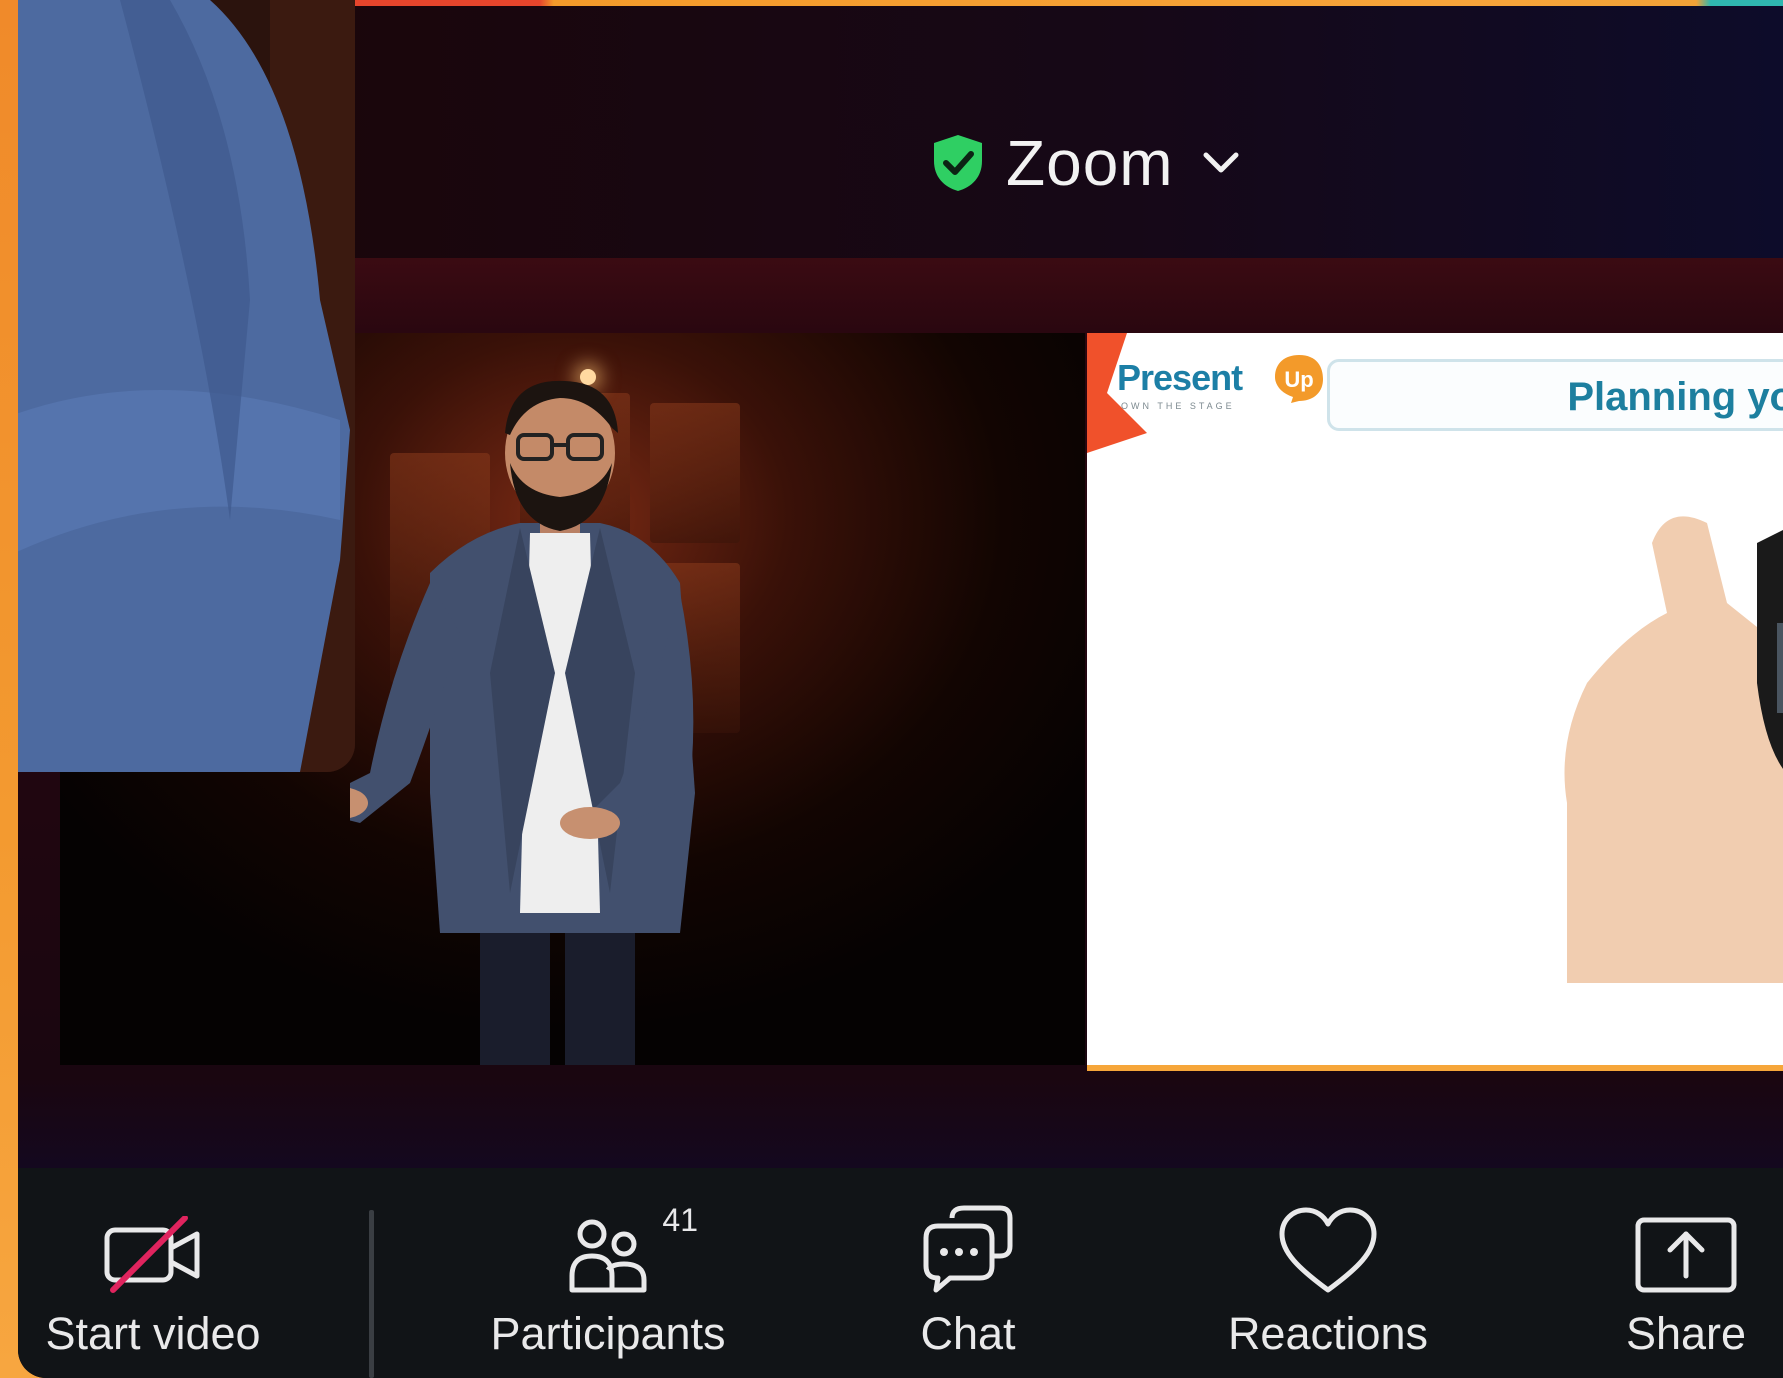 This screenshot has width=1783, height=1378. What do you see at coordinates (1673, 749) in the screenshot?
I see `stopwatch-hand-image` at bounding box center [1673, 749].